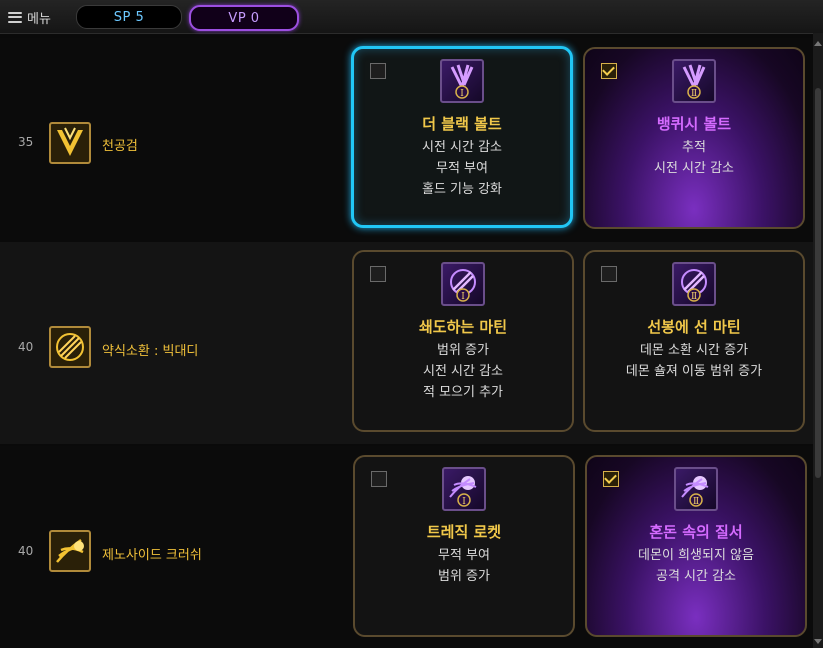 Image resolution: width=823 pixels, height=648 pixels. I want to click on menu-button: 메뉴, so click(29, 17).